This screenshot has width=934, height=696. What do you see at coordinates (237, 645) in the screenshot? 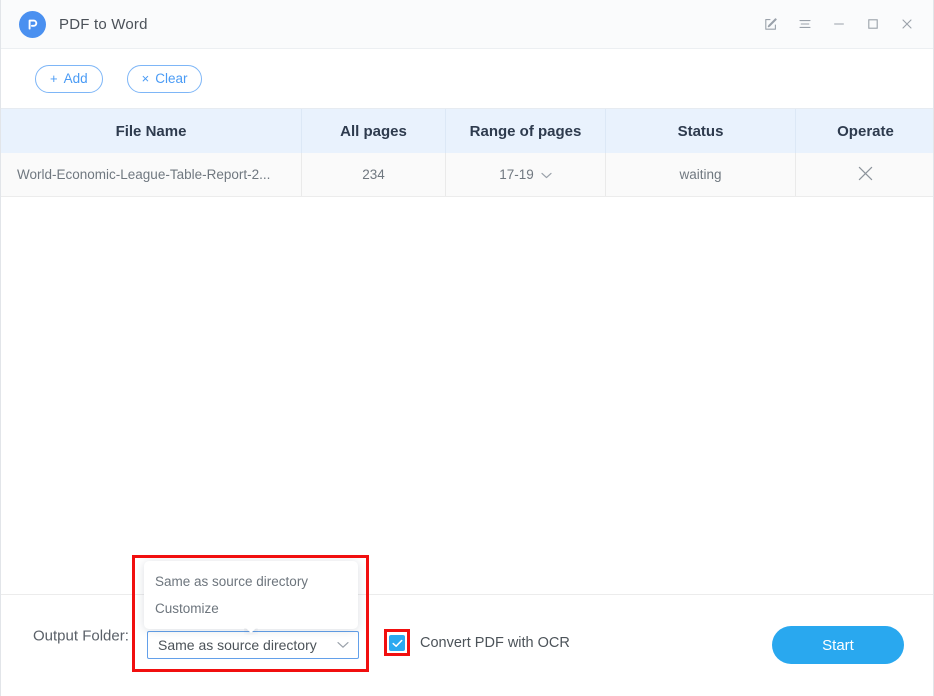
I see `output-folder-selected-value: Same as source directory` at bounding box center [237, 645].